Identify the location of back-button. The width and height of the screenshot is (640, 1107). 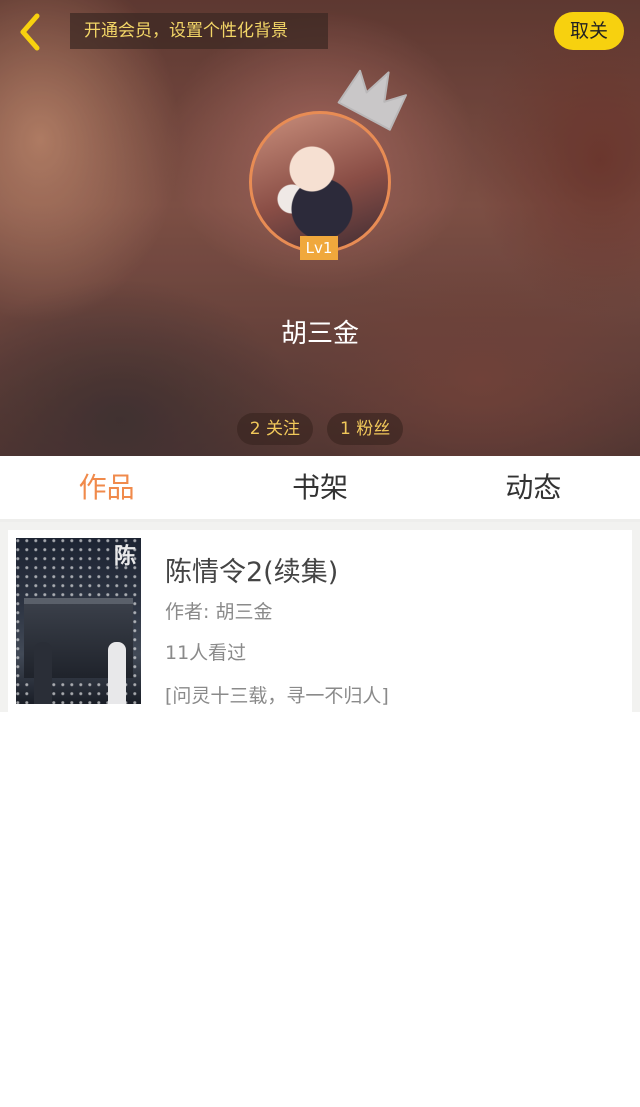
(30, 32).